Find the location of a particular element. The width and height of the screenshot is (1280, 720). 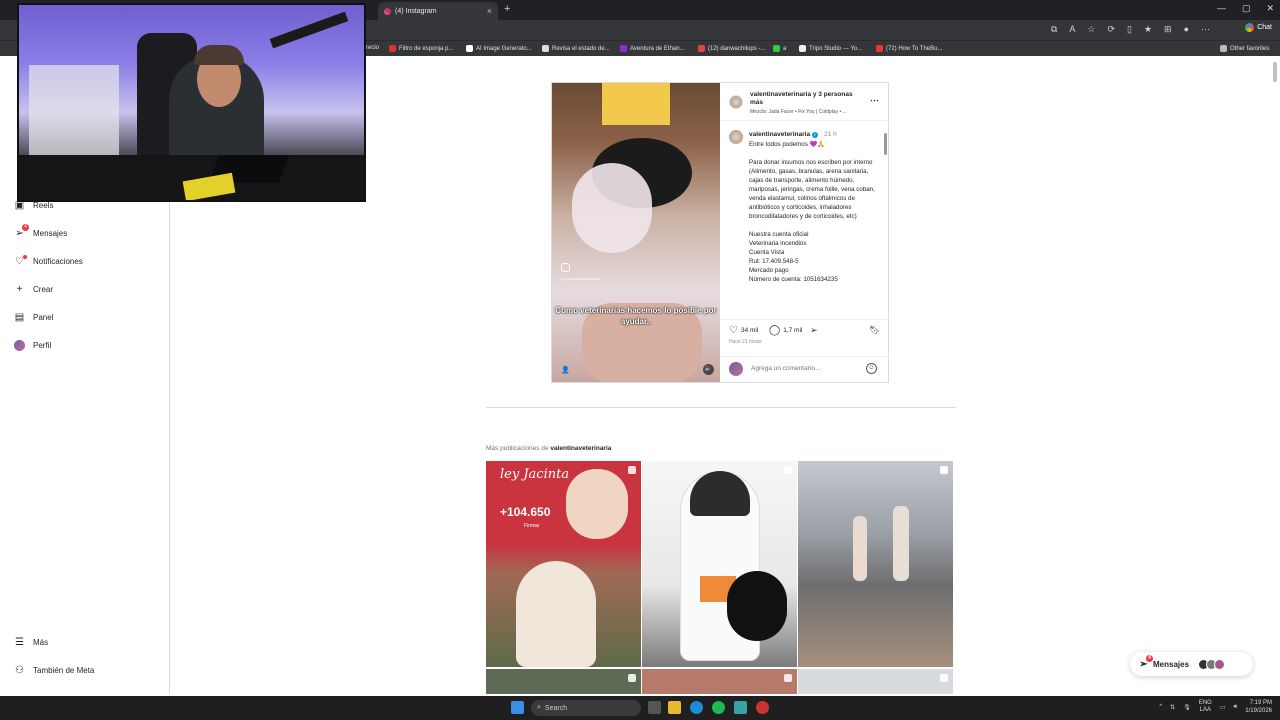

profile-icon: ● is located at coordinates (1186, 29).